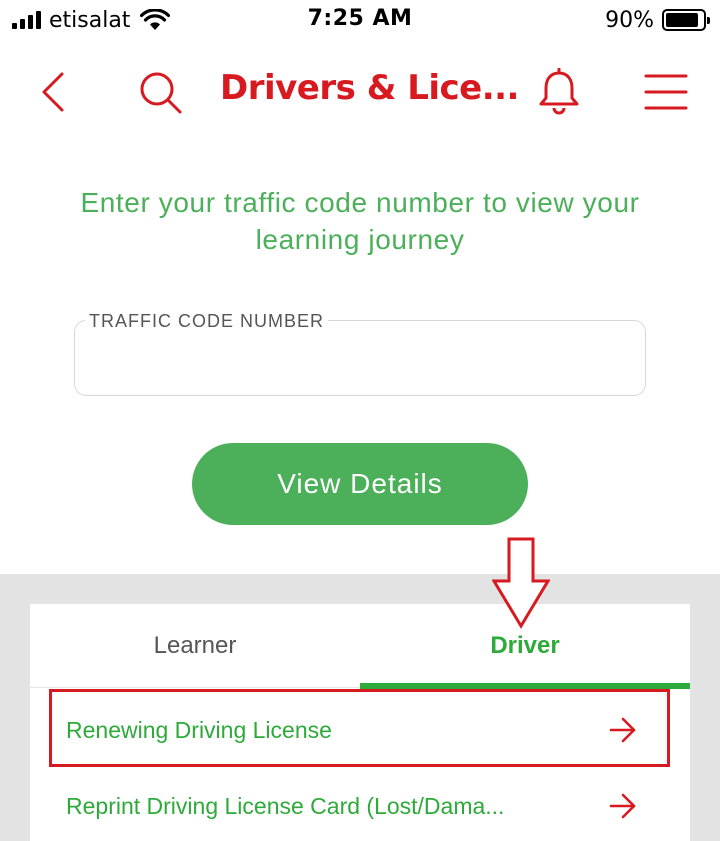 The height and width of the screenshot is (841, 720). I want to click on battery-percent: 90%, so click(629, 20).